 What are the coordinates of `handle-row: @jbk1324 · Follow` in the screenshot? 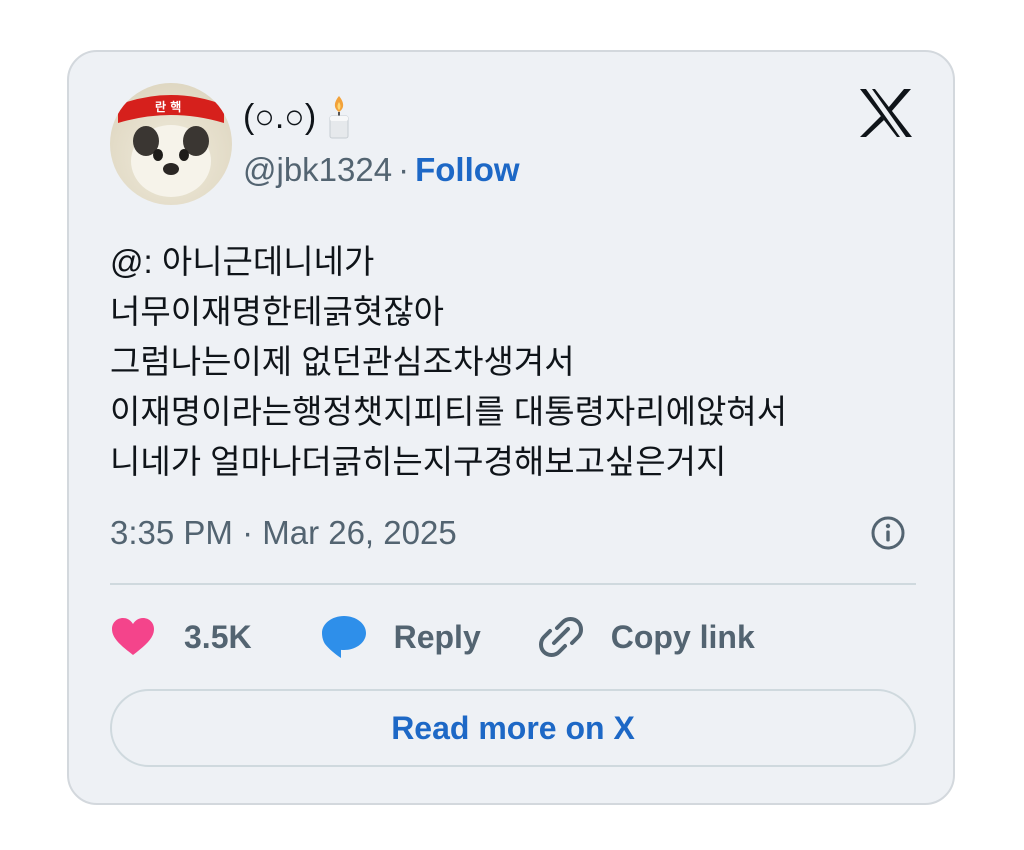 It's located at (381, 170).